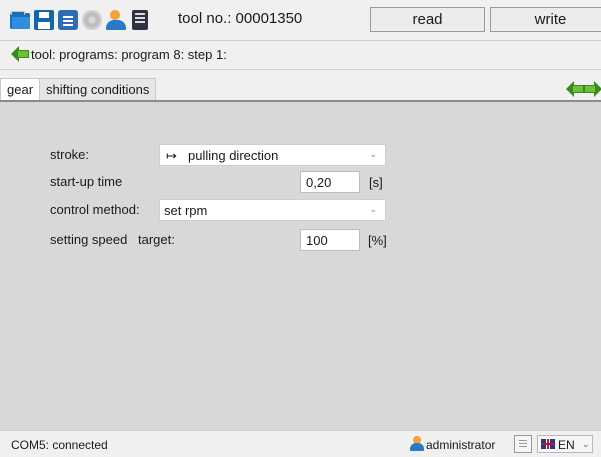 Image resolution: width=601 pixels, height=457 pixels. I want to click on tool-number: tool no.: 00001350, so click(240, 18).